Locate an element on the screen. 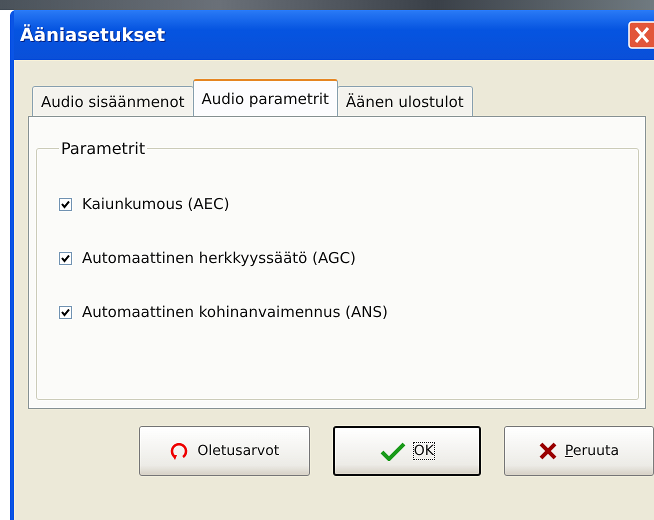  circular-arrow-icon is located at coordinates (179, 451).